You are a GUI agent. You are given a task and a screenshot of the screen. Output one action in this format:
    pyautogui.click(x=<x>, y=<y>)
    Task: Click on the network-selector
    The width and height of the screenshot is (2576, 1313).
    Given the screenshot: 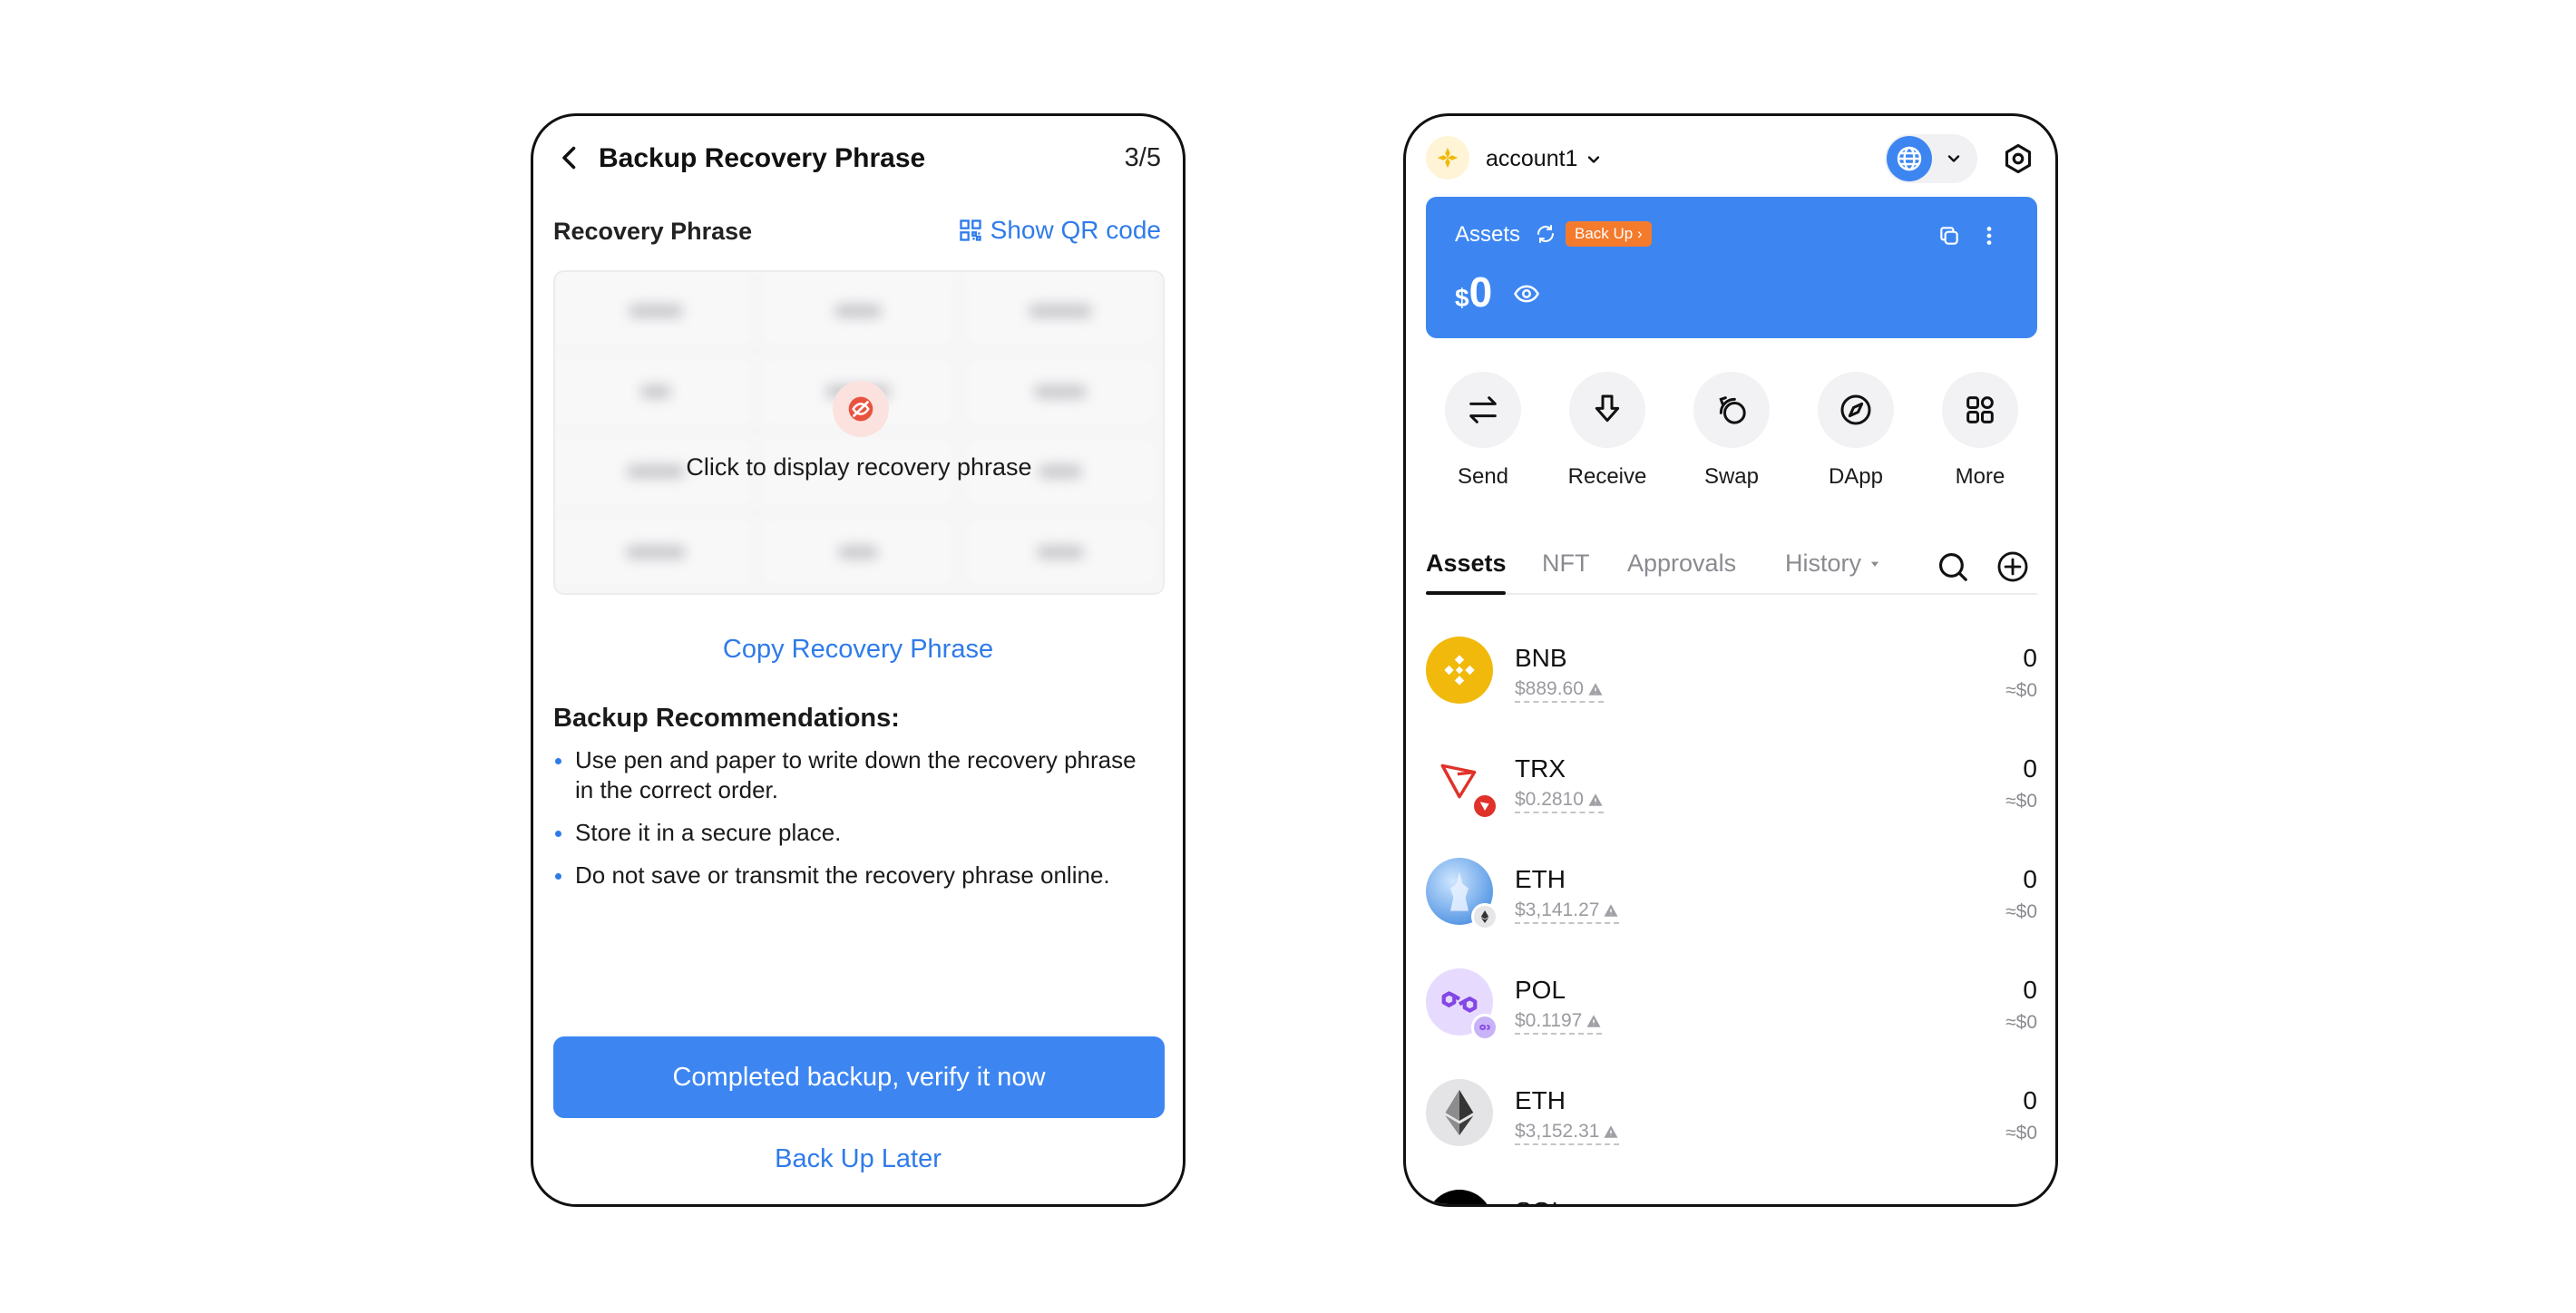 What is the action you would take?
    pyautogui.click(x=1931, y=158)
    